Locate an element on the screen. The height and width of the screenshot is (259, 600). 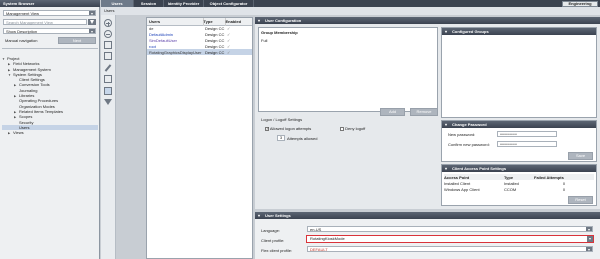
confirm-password-label: Confirm new password: is located at coordinates (469, 144).